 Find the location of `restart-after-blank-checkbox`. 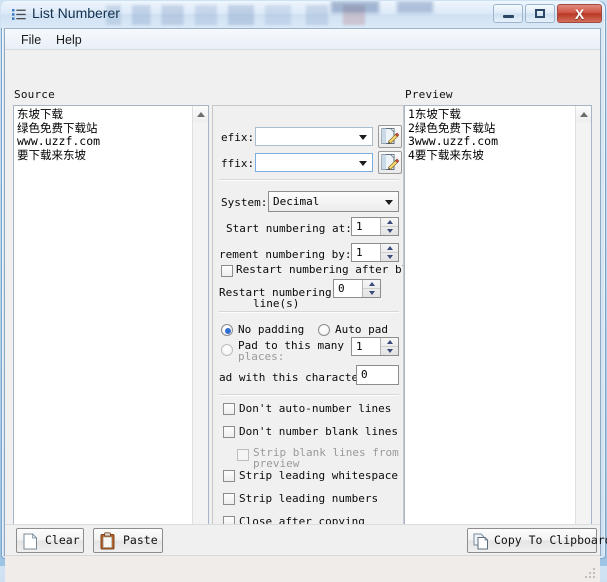

restart-after-blank-checkbox is located at coordinates (227, 271).